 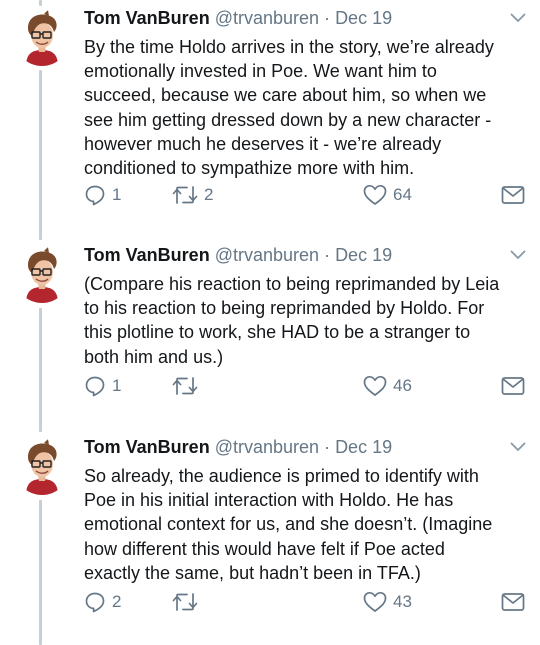 I want to click on retweet-button: 2, so click(x=192, y=195).